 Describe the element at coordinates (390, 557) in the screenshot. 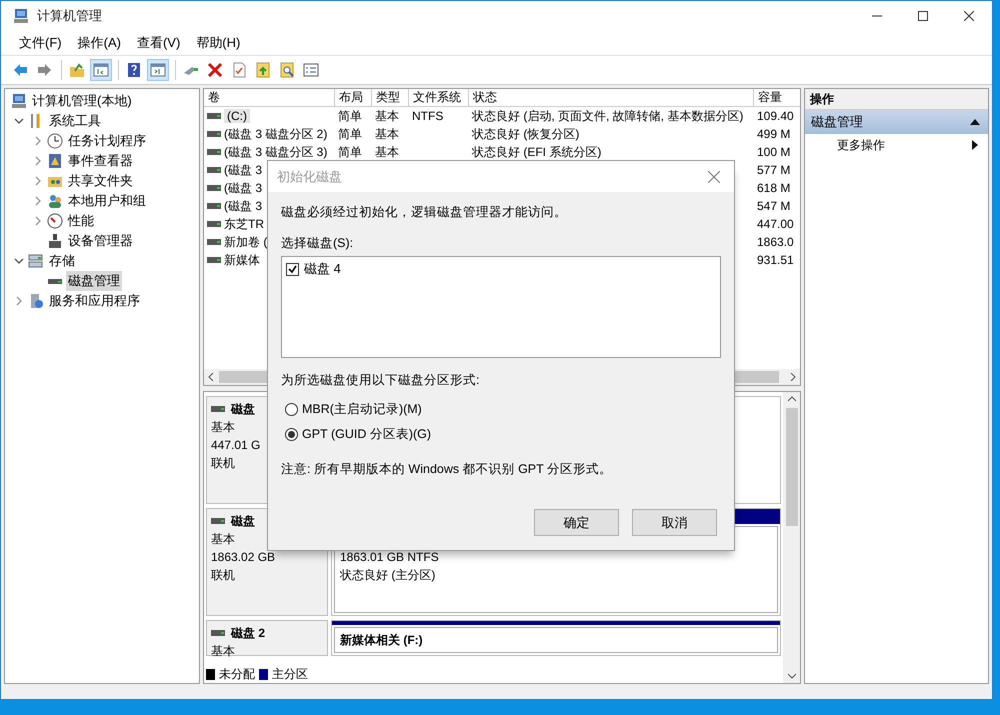

I see `partition-detail: 1863.01 GB NTFS` at that location.